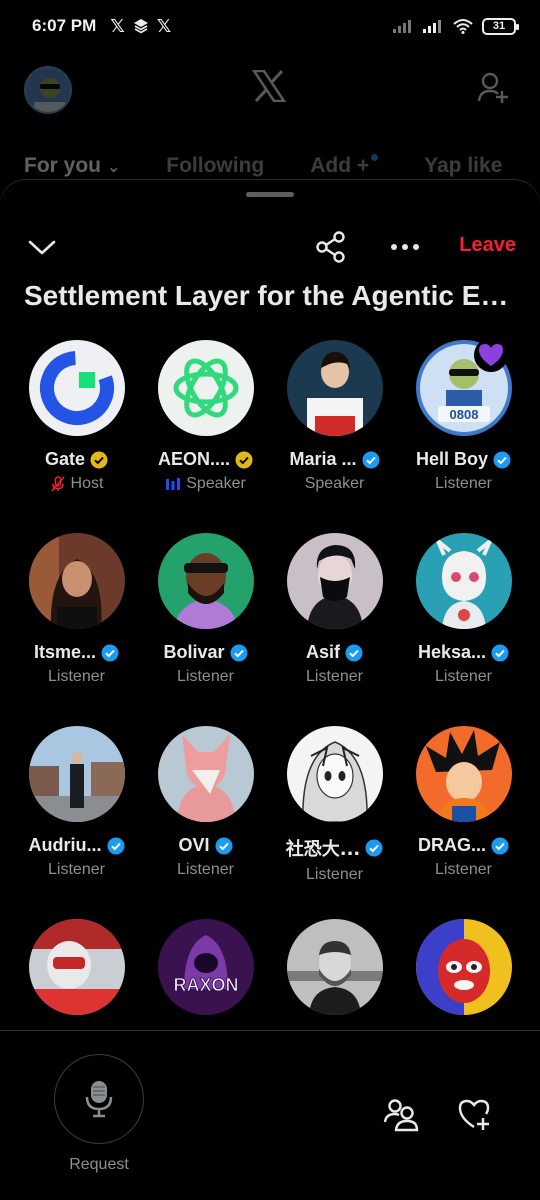  What do you see at coordinates (271, 295) in the screenshot?
I see `space-title: Settlement Layer for the Agentic Economy` at bounding box center [271, 295].